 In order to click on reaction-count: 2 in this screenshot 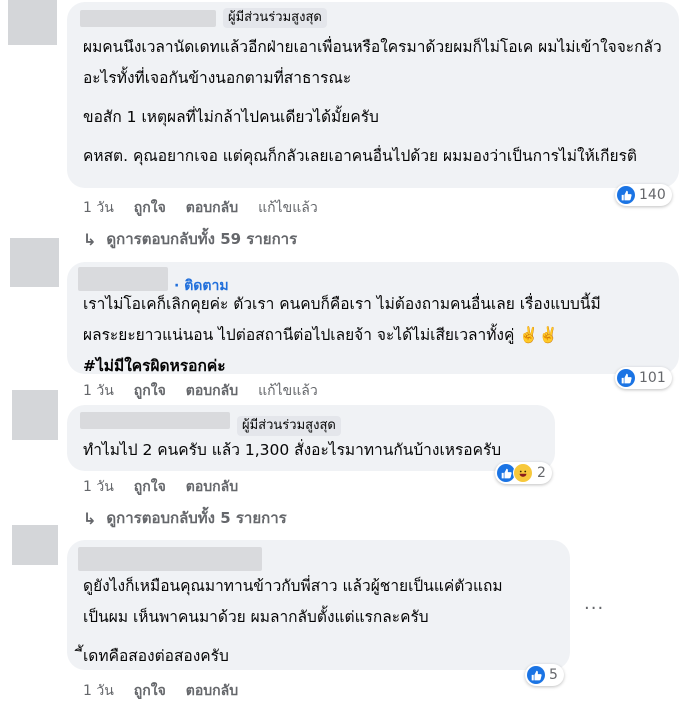, I will do `click(541, 473)`.